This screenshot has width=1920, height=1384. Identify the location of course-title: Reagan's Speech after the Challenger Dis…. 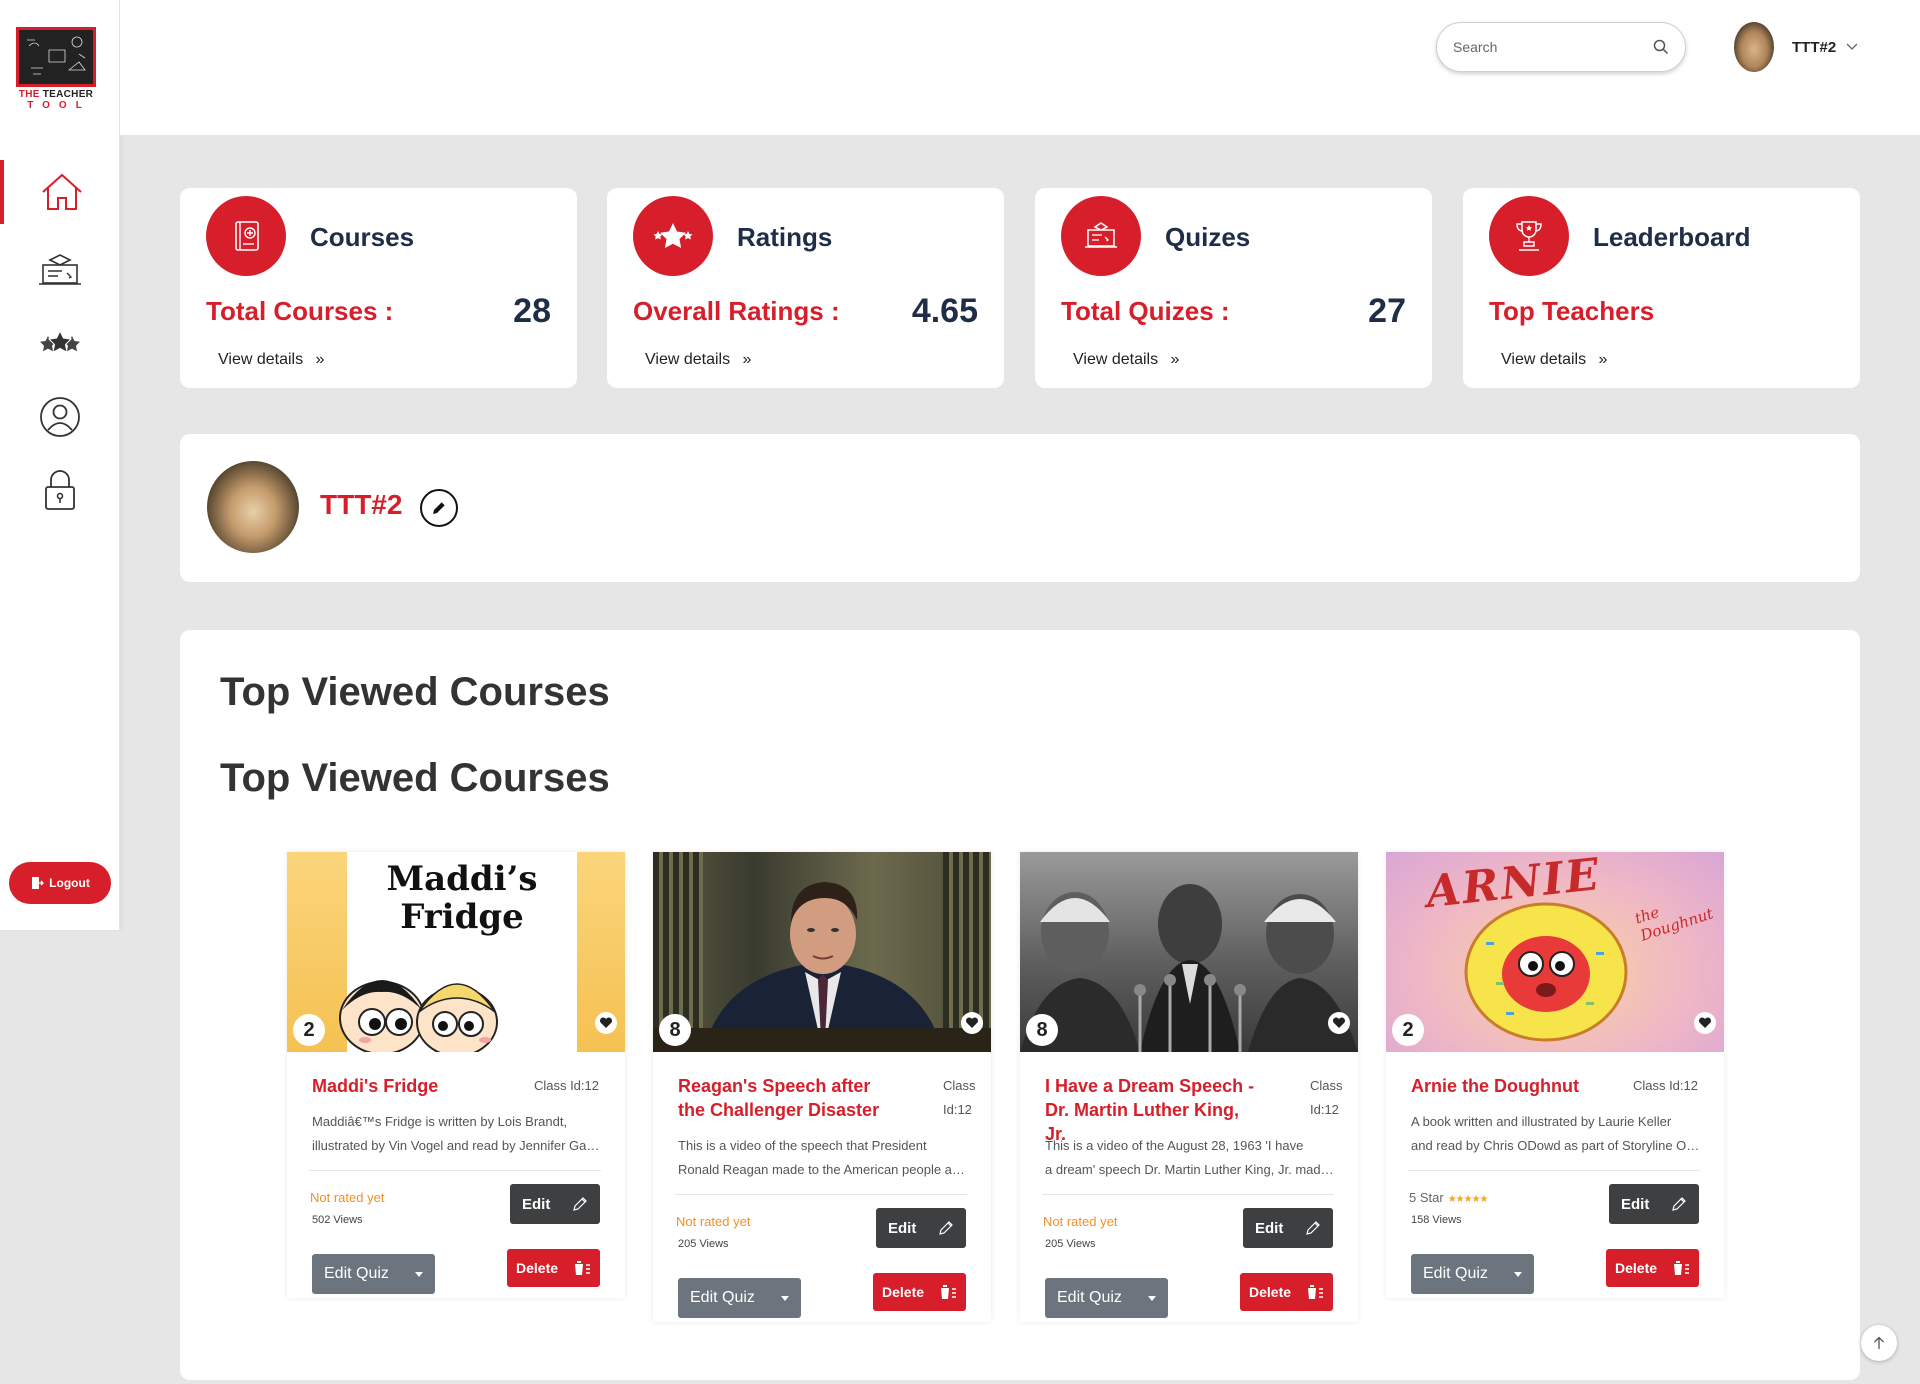
(788, 1098).